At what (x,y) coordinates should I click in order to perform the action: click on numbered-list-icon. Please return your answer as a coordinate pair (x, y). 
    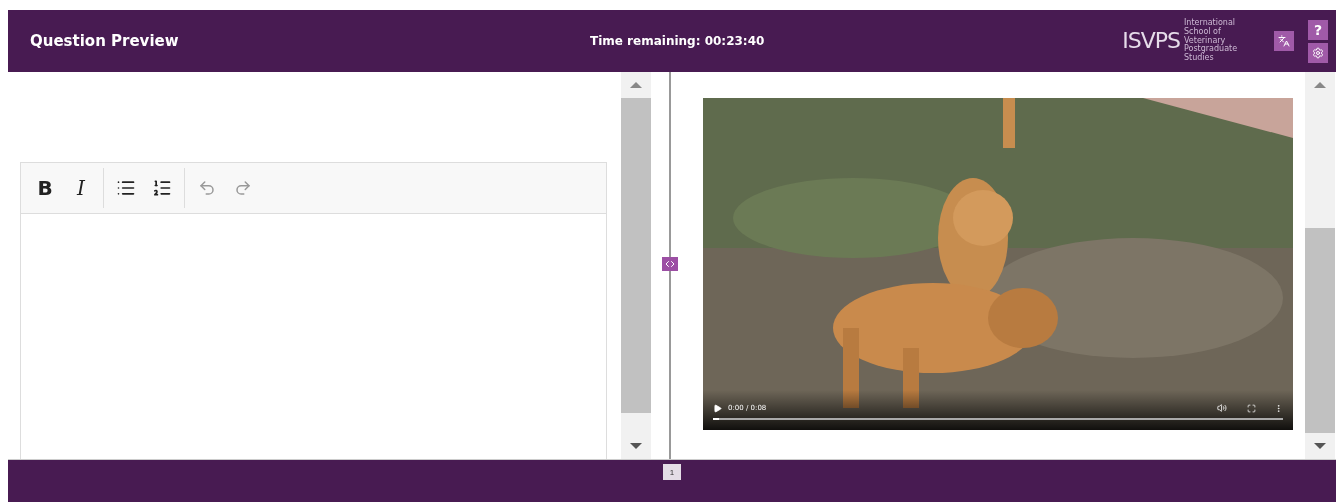
    Looking at the image, I should click on (162, 188).